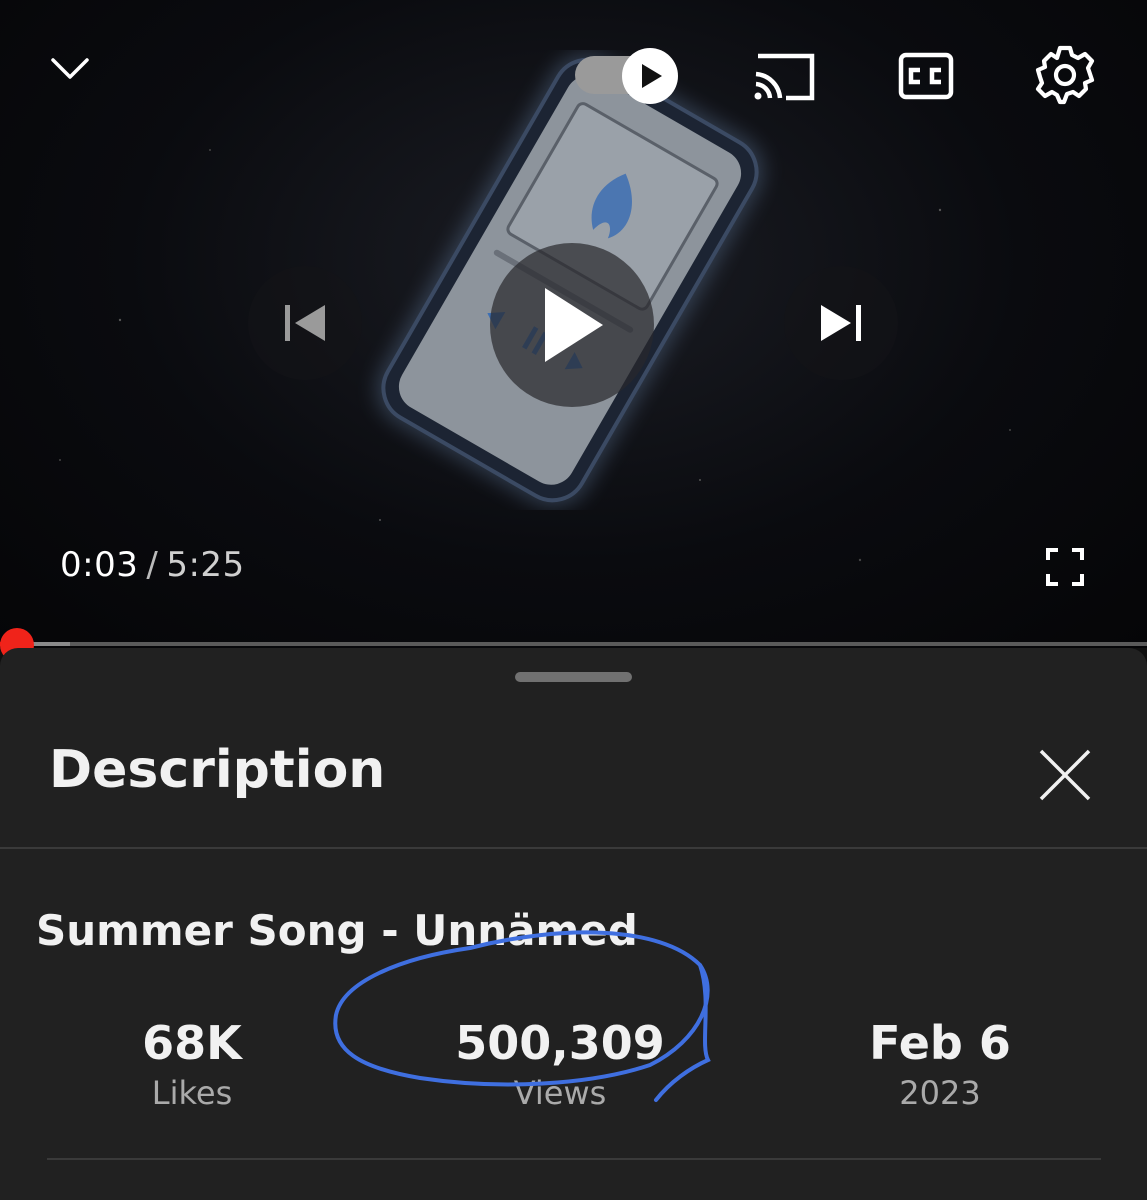 The width and height of the screenshot is (1147, 1200). I want to click on likes-label: Likes, so click(192, 1093).